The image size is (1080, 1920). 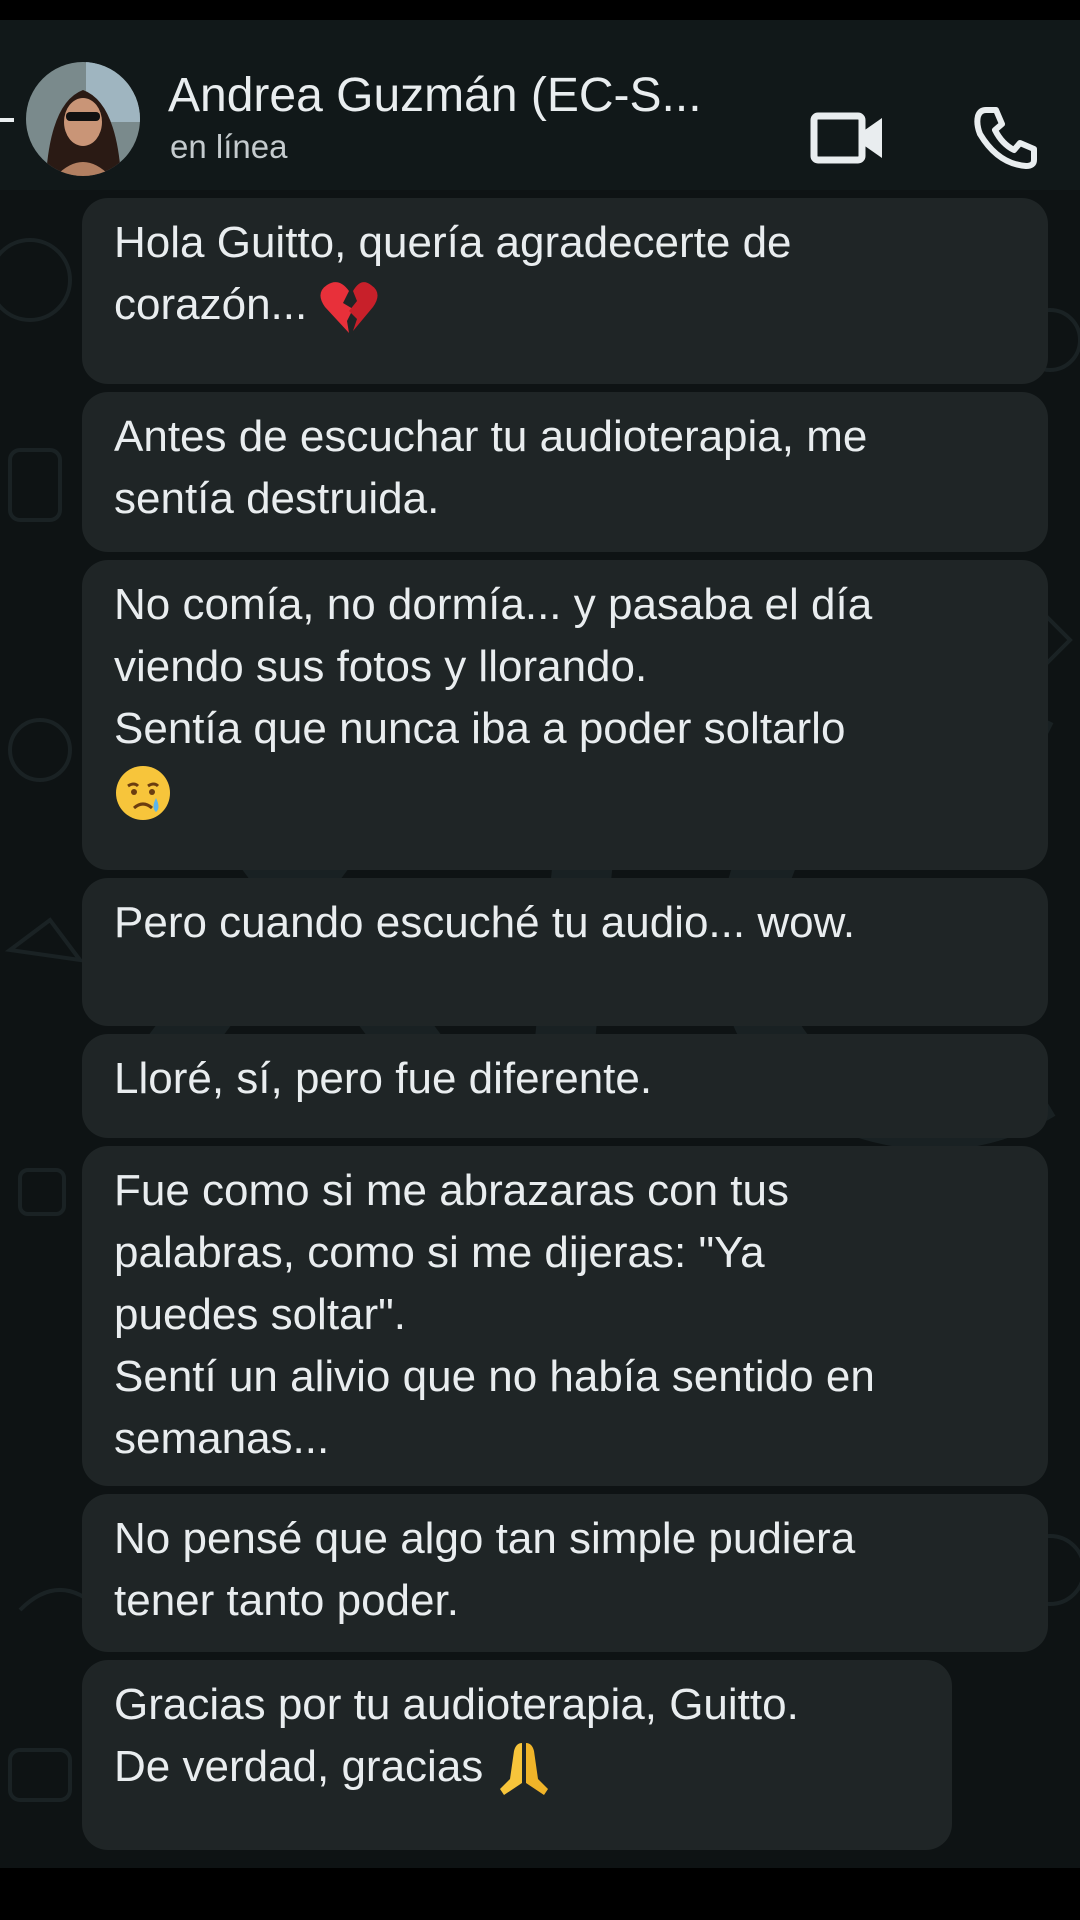 I want to click on message-bubble: Lloré, sí, pero fue diferente., so click(x=565, y=1086).